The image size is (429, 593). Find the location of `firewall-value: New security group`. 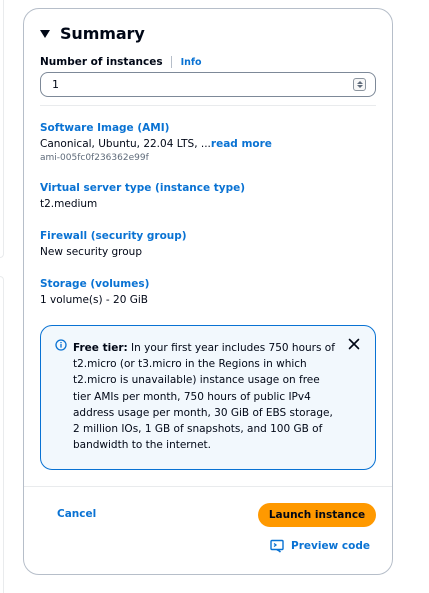

firewall-value: New security group is located at coordinates (91, 252).